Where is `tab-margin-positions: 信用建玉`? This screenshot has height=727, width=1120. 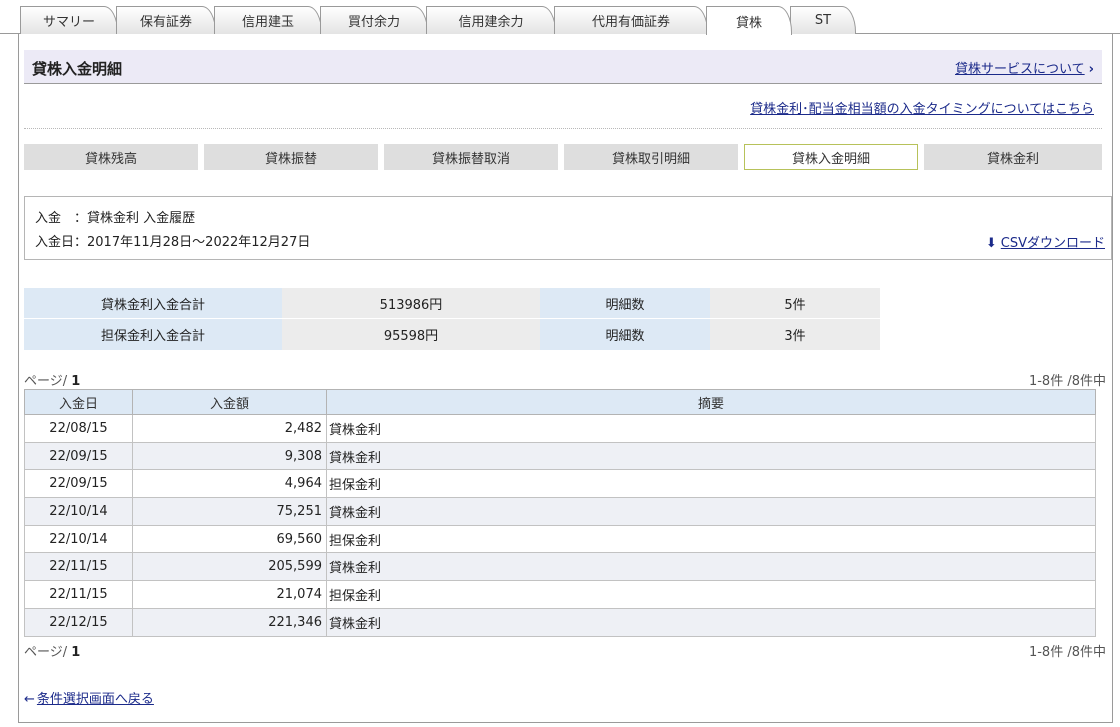 tab-margin-positions: 信用建玉 is located at coordinates (268, 20).